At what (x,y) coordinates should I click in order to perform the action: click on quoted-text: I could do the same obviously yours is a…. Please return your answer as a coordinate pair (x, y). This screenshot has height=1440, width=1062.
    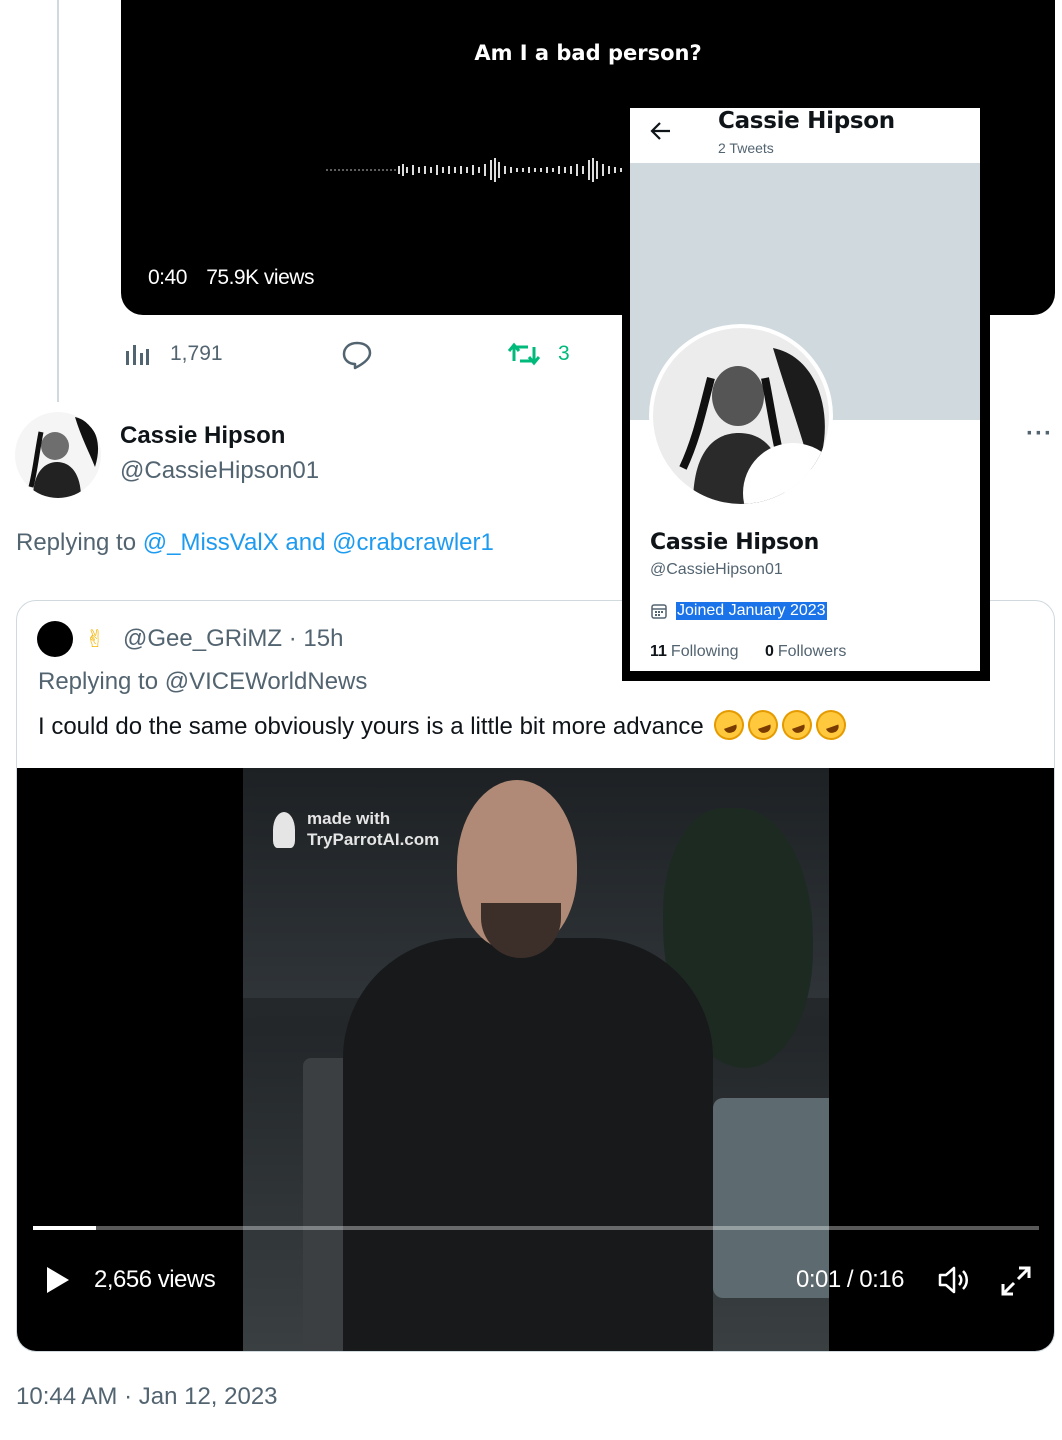
    Looking at the image, I should click on (444, 725).